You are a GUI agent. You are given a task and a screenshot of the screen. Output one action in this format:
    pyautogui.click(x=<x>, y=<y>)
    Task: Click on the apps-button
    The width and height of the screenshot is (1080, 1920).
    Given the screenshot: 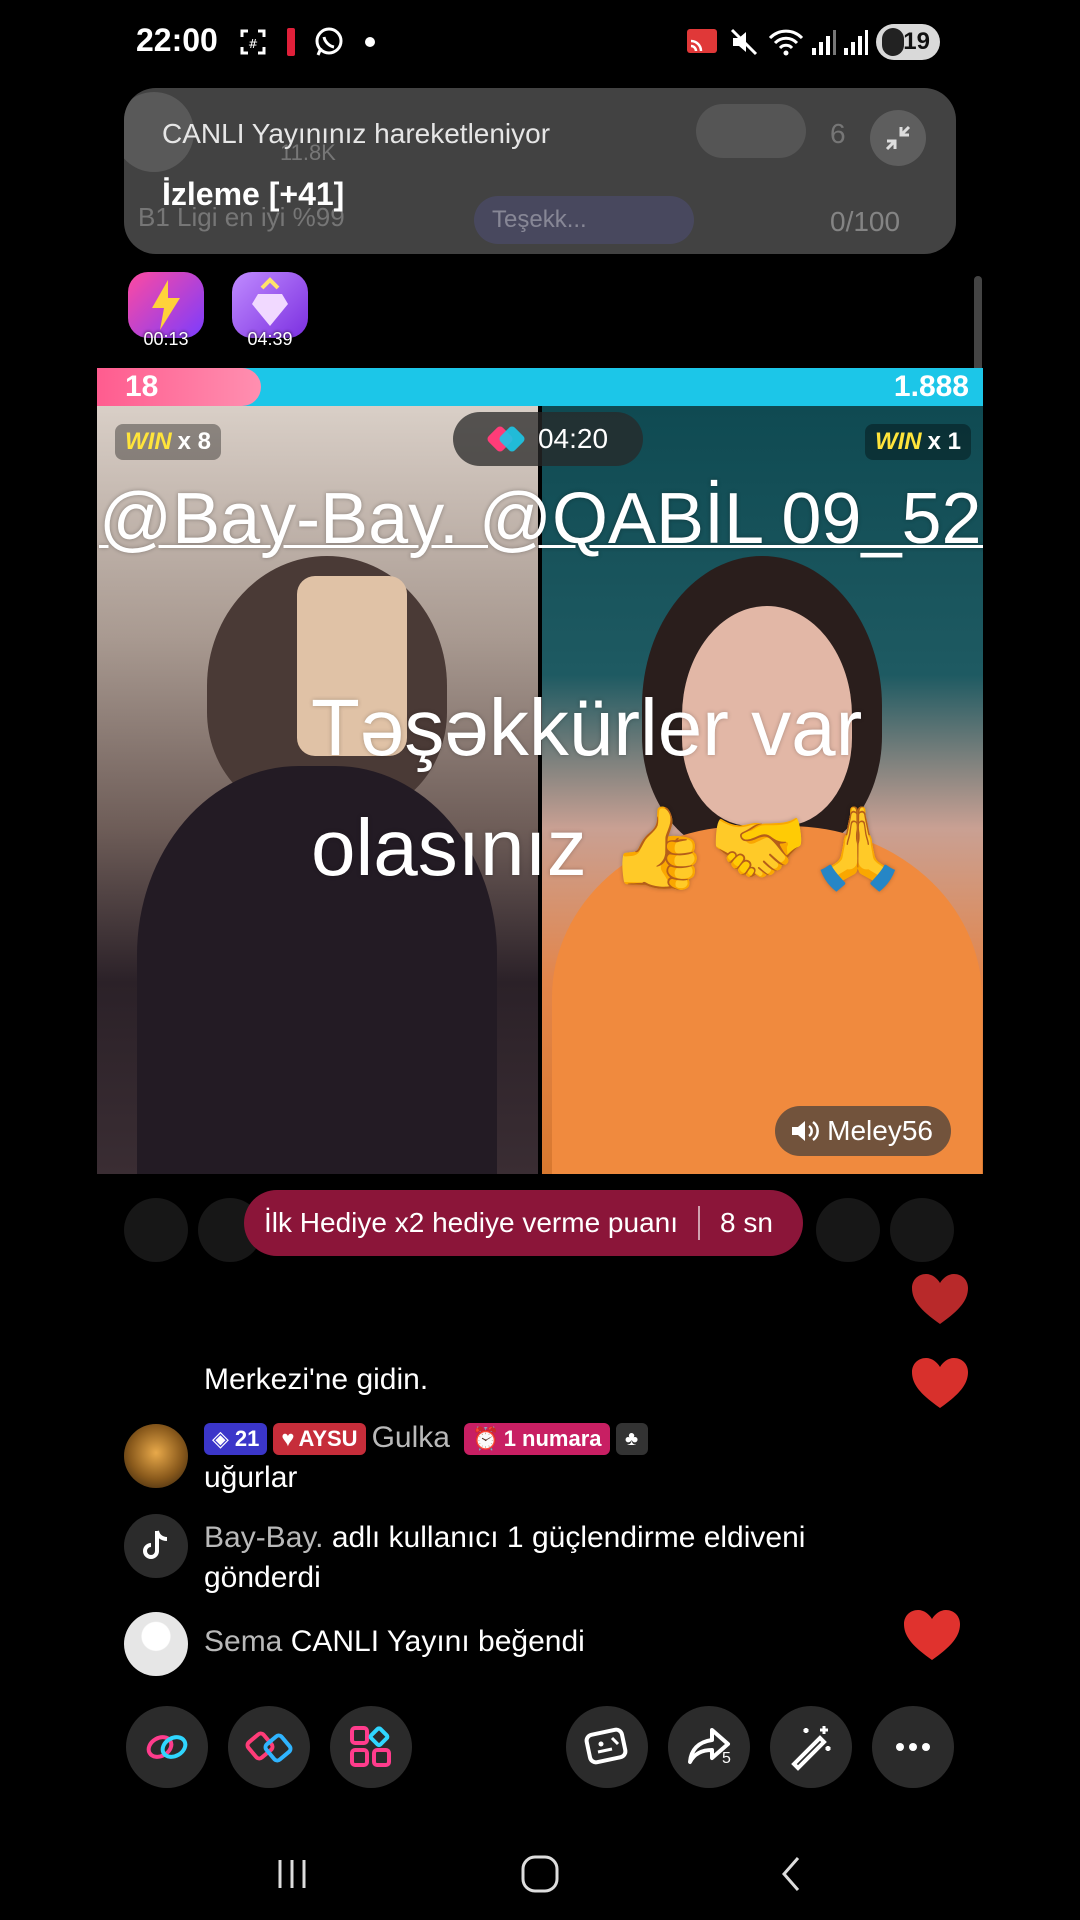 What is the action you would take?
    pyautogui.click(x=371, y=1747)
    